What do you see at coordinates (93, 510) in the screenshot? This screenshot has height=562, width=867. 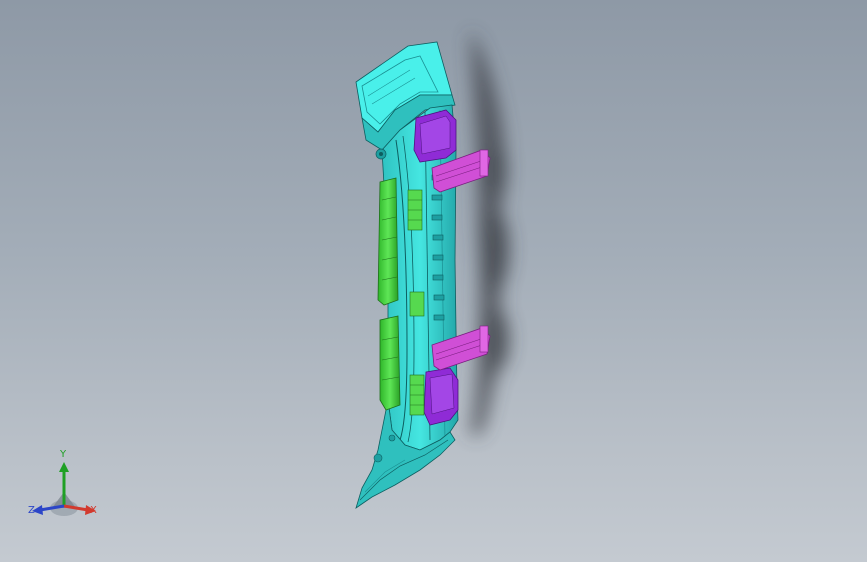 I see `x-axis-label: X` at bounding box center [93, 510].